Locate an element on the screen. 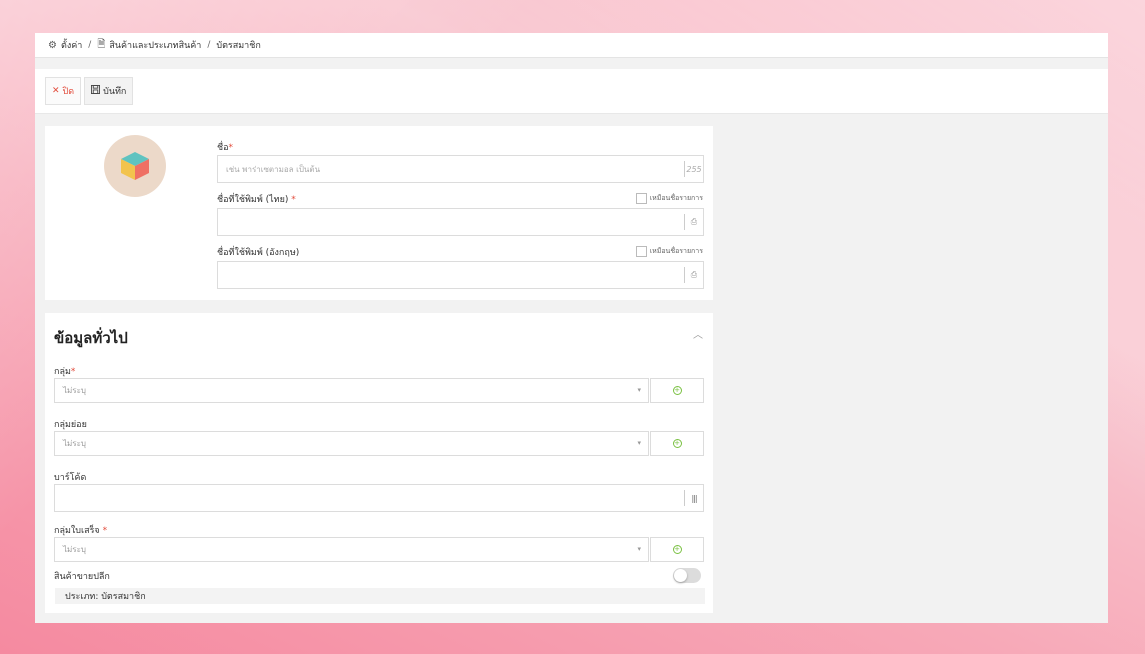 This screenshot has width=1145, height=654. add-subgroup-button: + is located at coordinates (677, 443).